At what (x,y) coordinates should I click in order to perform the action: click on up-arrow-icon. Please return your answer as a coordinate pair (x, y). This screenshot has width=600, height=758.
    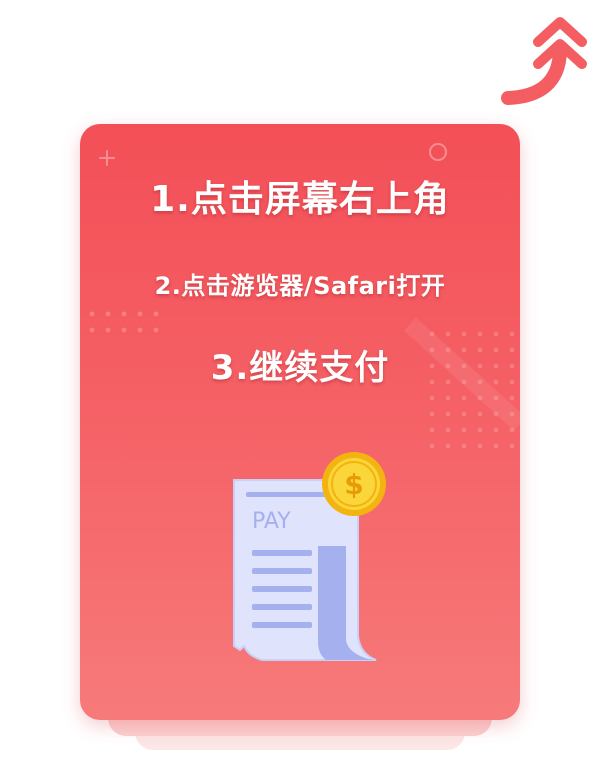
    Looking at the image, I should click on (544, 61).